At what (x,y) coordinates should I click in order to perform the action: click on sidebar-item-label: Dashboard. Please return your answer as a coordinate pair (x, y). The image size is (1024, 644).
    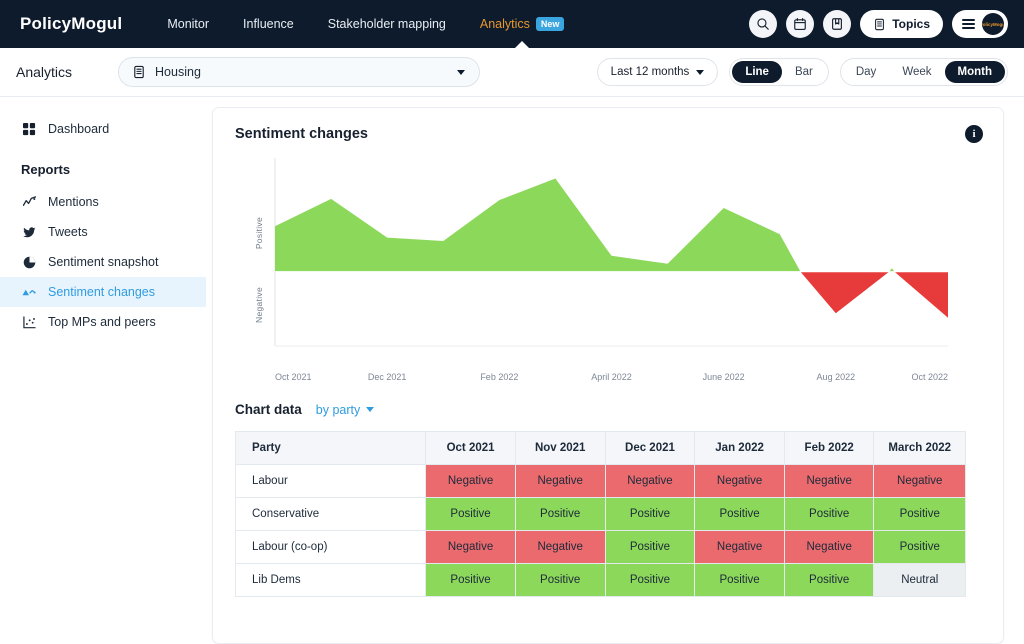
    Looking at the image, I should click on (79, 129).